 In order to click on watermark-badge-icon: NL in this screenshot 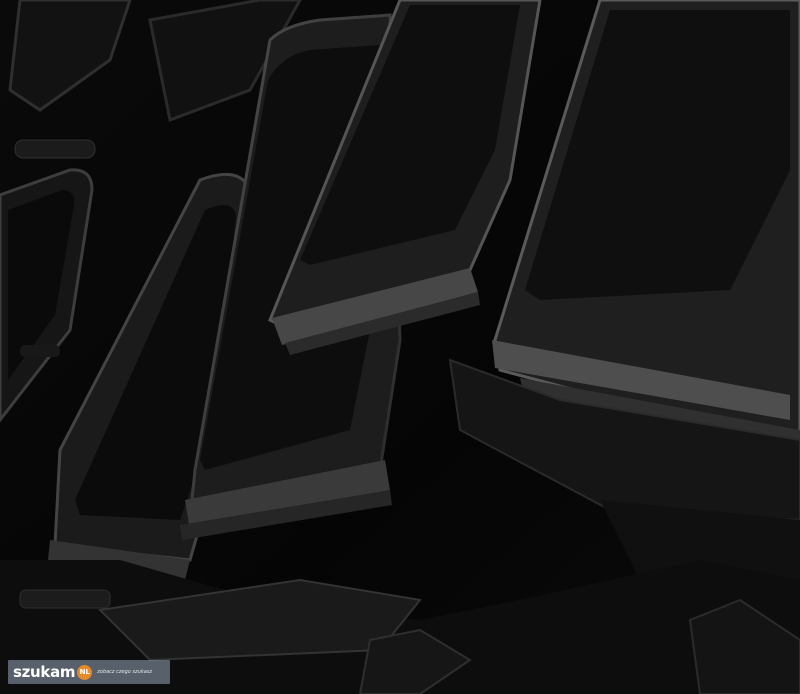, I will do `click(85, 672)`.